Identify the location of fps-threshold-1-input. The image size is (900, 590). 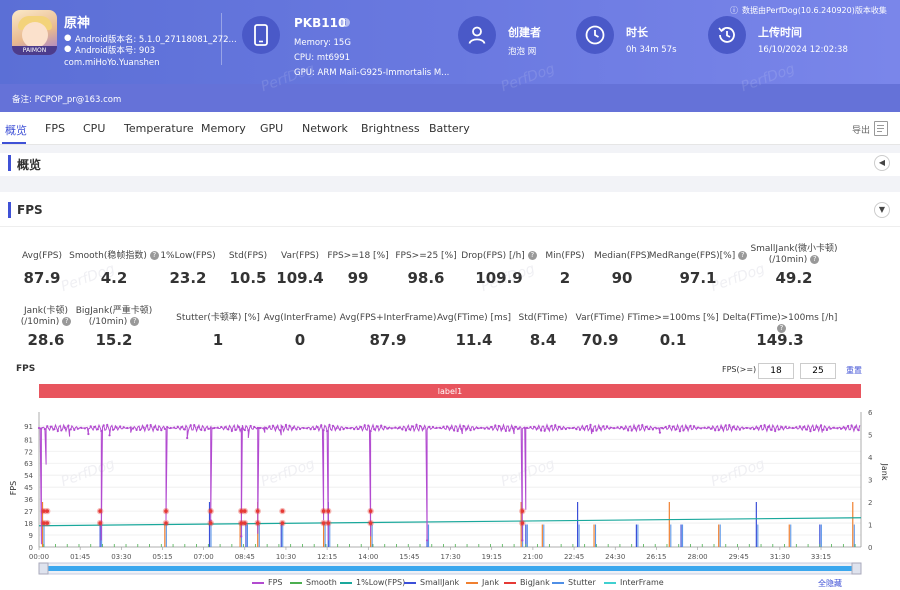
(776, 371).